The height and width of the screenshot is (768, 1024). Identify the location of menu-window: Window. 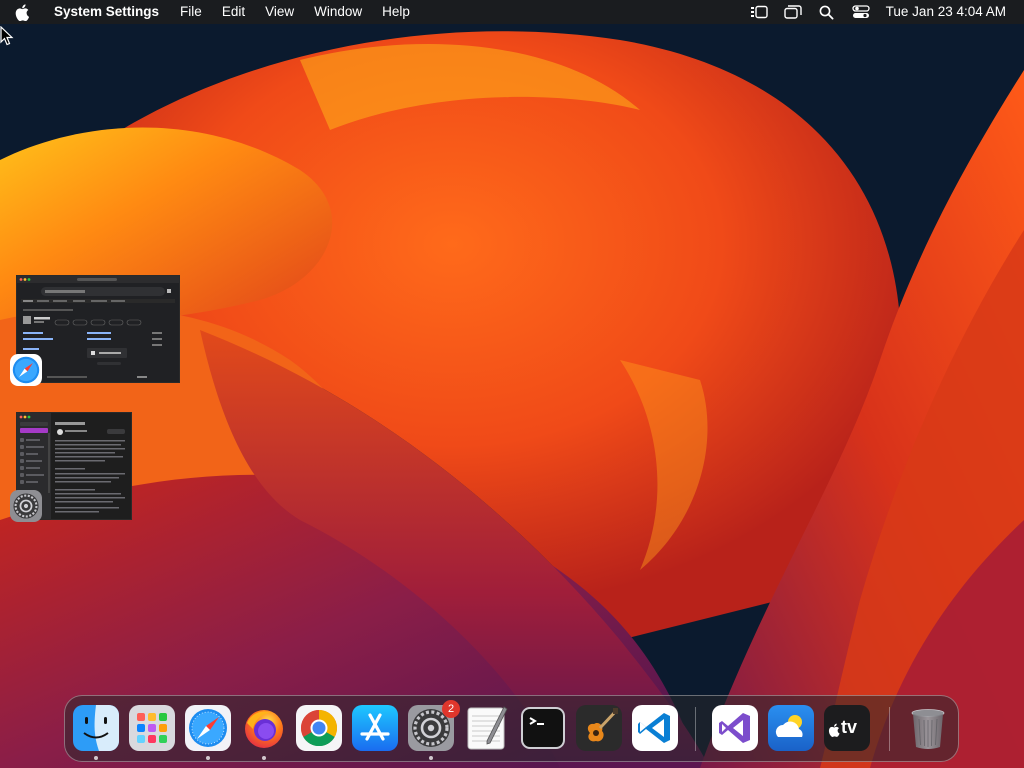
(338, 12).